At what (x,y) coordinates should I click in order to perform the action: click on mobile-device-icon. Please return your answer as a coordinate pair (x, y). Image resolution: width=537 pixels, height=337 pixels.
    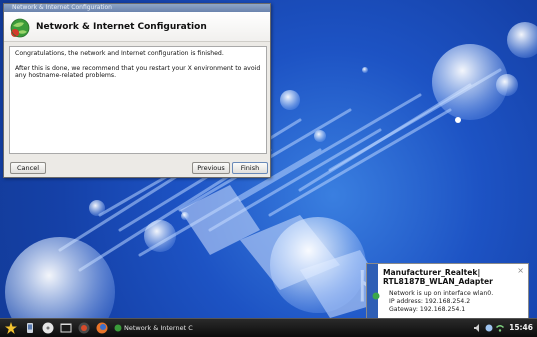
    Looking at the image, I should click on (30, 328).